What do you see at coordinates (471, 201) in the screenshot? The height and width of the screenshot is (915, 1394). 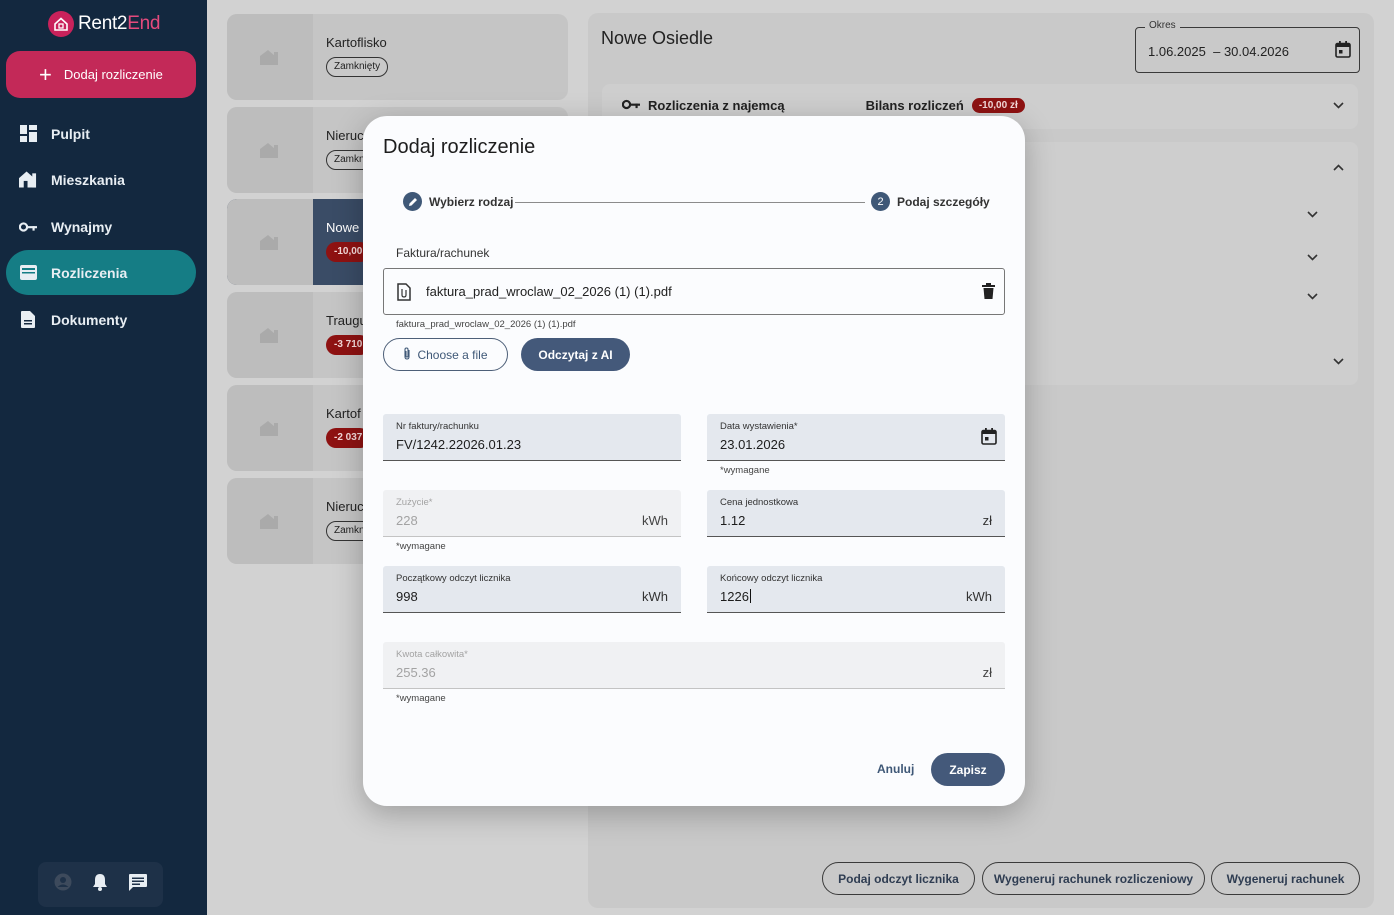 I see `step-label: Wybierz rodzaj` at bounding box center [471, 201].